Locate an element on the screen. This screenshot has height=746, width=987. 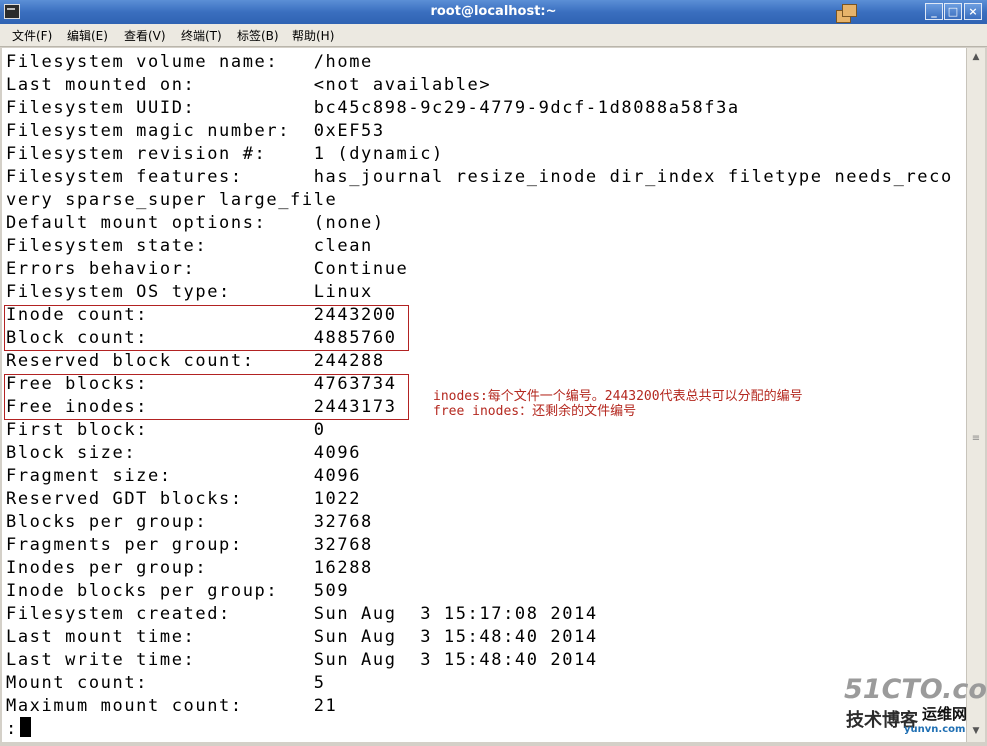
highlight-box-inode-block-count is located at coordinates (206, 328).